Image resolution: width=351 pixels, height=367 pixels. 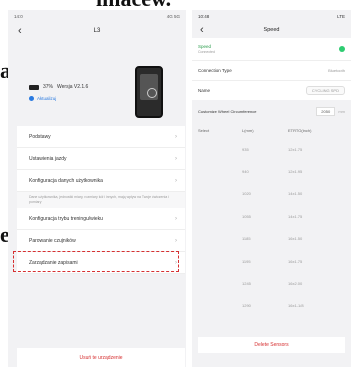 I want to click on table-row: 1020 14x1.50, so click(x=271, y=194).